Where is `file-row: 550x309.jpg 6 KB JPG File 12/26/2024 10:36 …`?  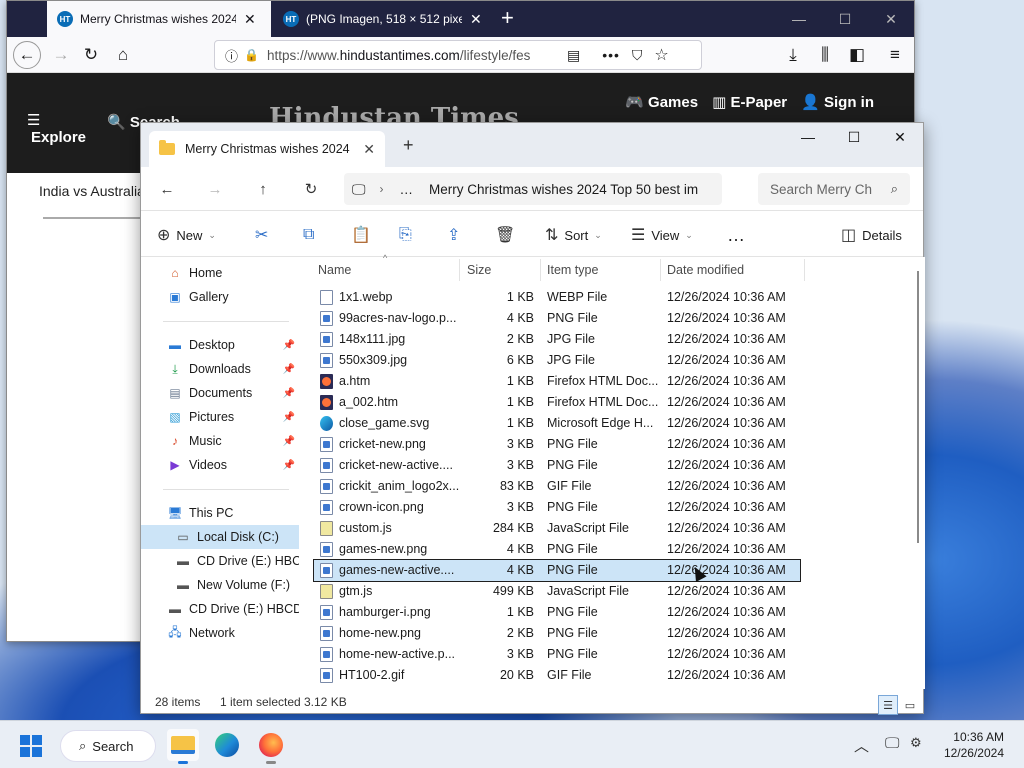 file-row: 550x309.jpg 6 KB JPG File 12/26/2024 10:36 … is located at coordinates (557, 360).